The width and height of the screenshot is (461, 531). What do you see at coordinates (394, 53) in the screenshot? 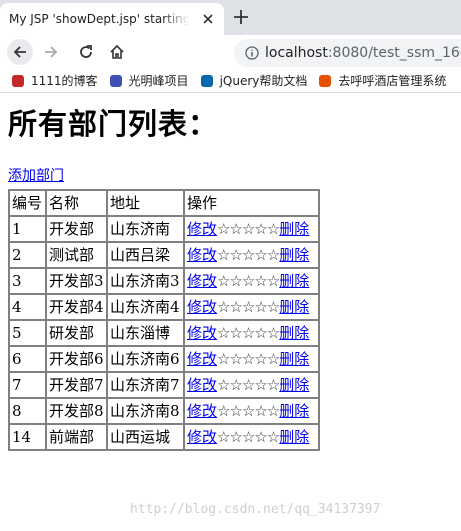
I see `url-path: :8080/test_ssm_16qr` at bounding box center [394, 53].